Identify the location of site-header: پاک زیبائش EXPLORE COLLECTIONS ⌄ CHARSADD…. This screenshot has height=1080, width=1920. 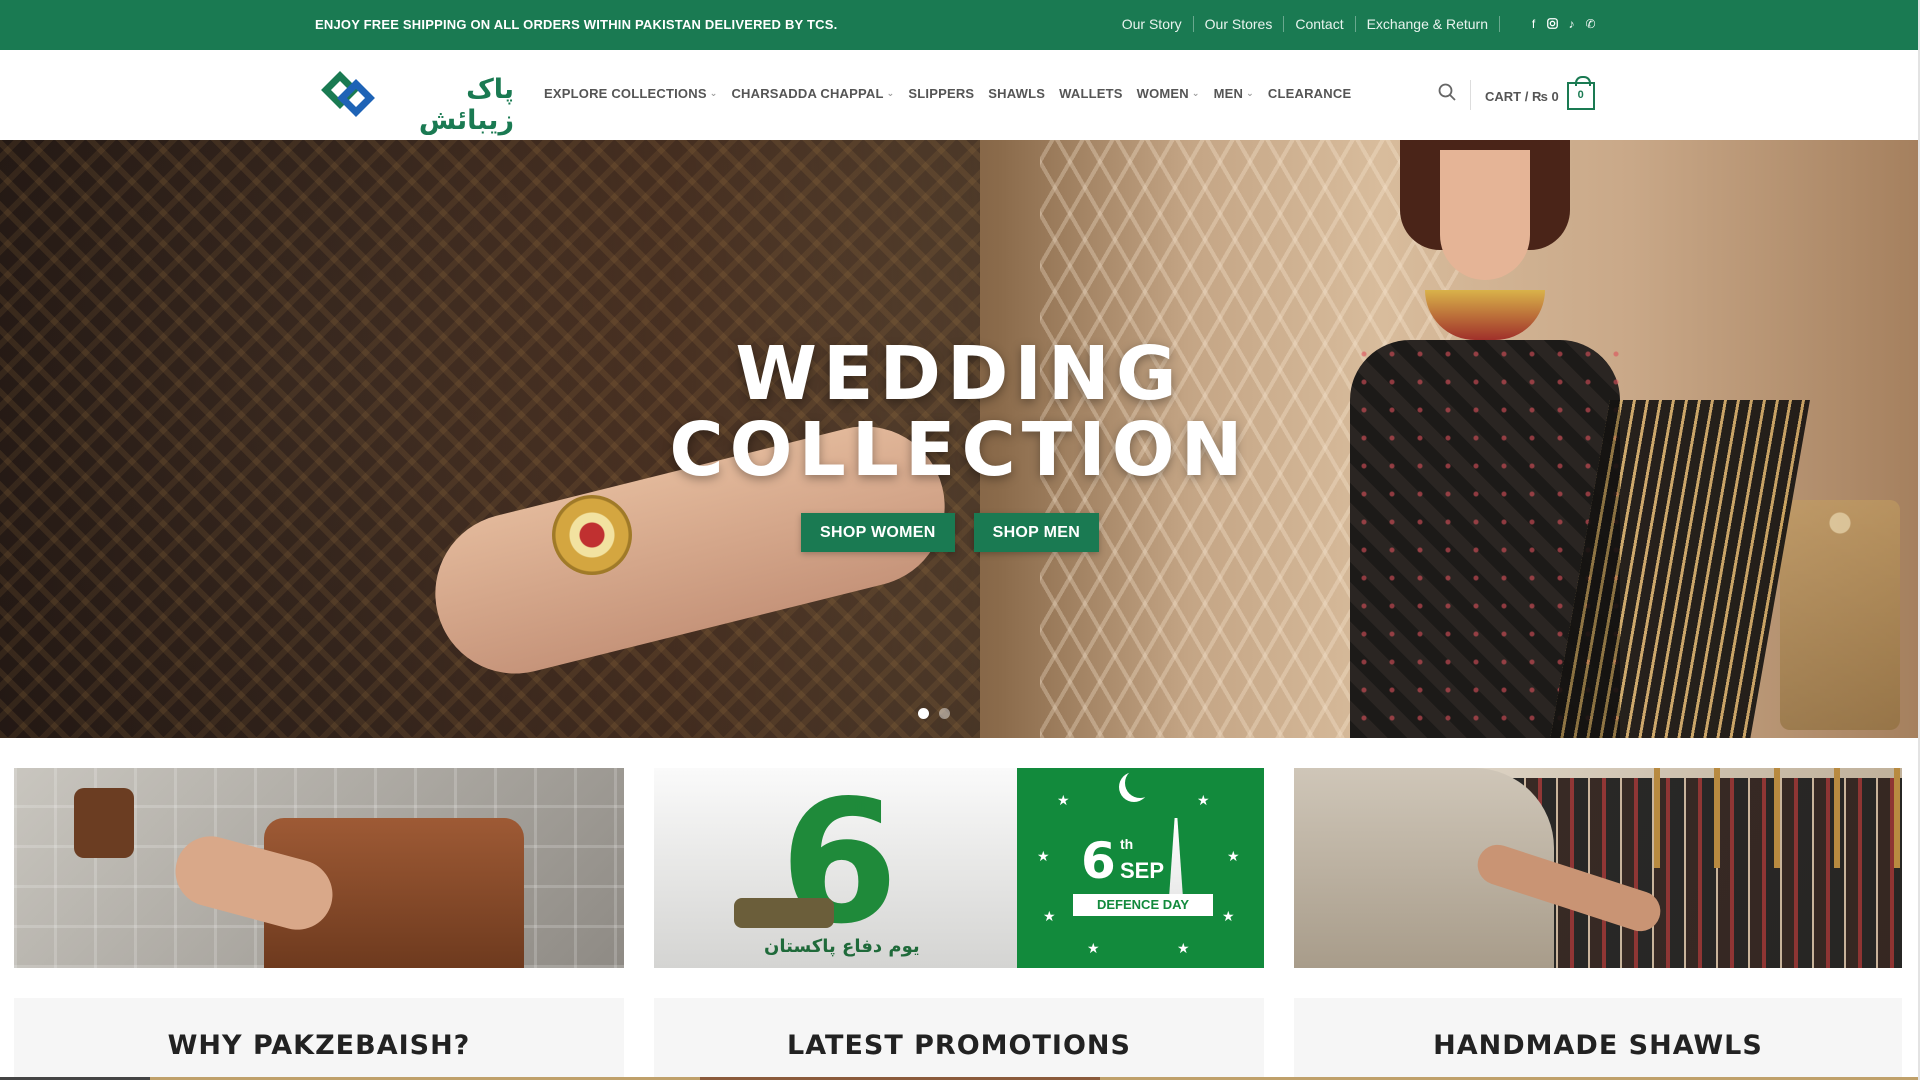
(959, 95).